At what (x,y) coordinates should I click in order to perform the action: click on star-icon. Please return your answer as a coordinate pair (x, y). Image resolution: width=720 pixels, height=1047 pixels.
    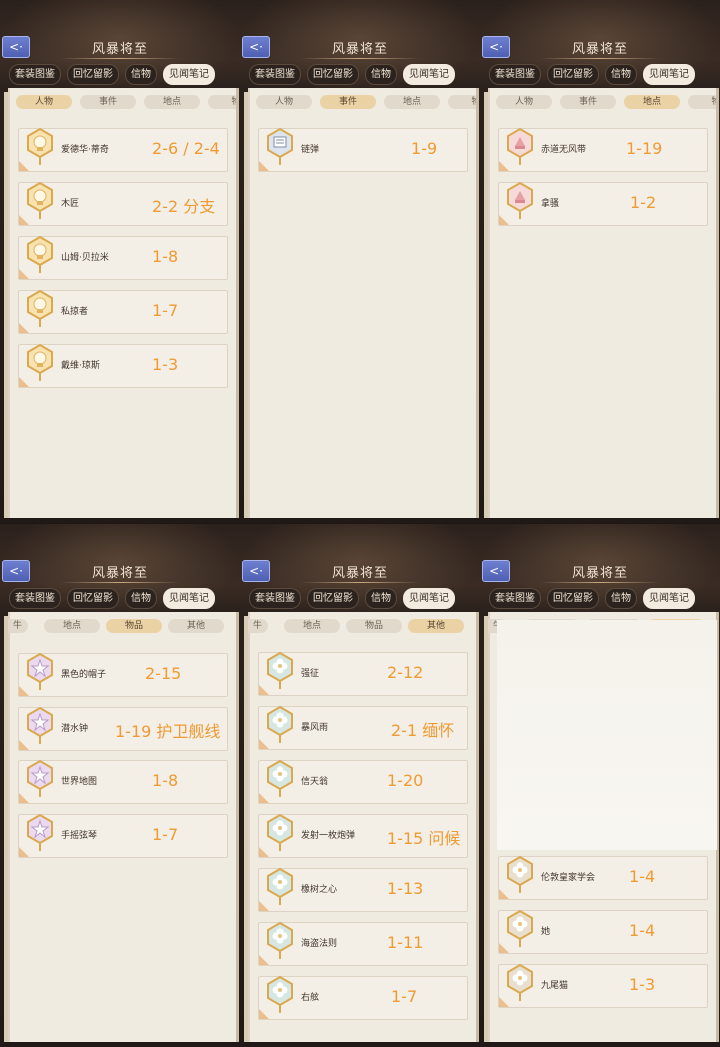
    Looking at the image, I should click on (40, 725).